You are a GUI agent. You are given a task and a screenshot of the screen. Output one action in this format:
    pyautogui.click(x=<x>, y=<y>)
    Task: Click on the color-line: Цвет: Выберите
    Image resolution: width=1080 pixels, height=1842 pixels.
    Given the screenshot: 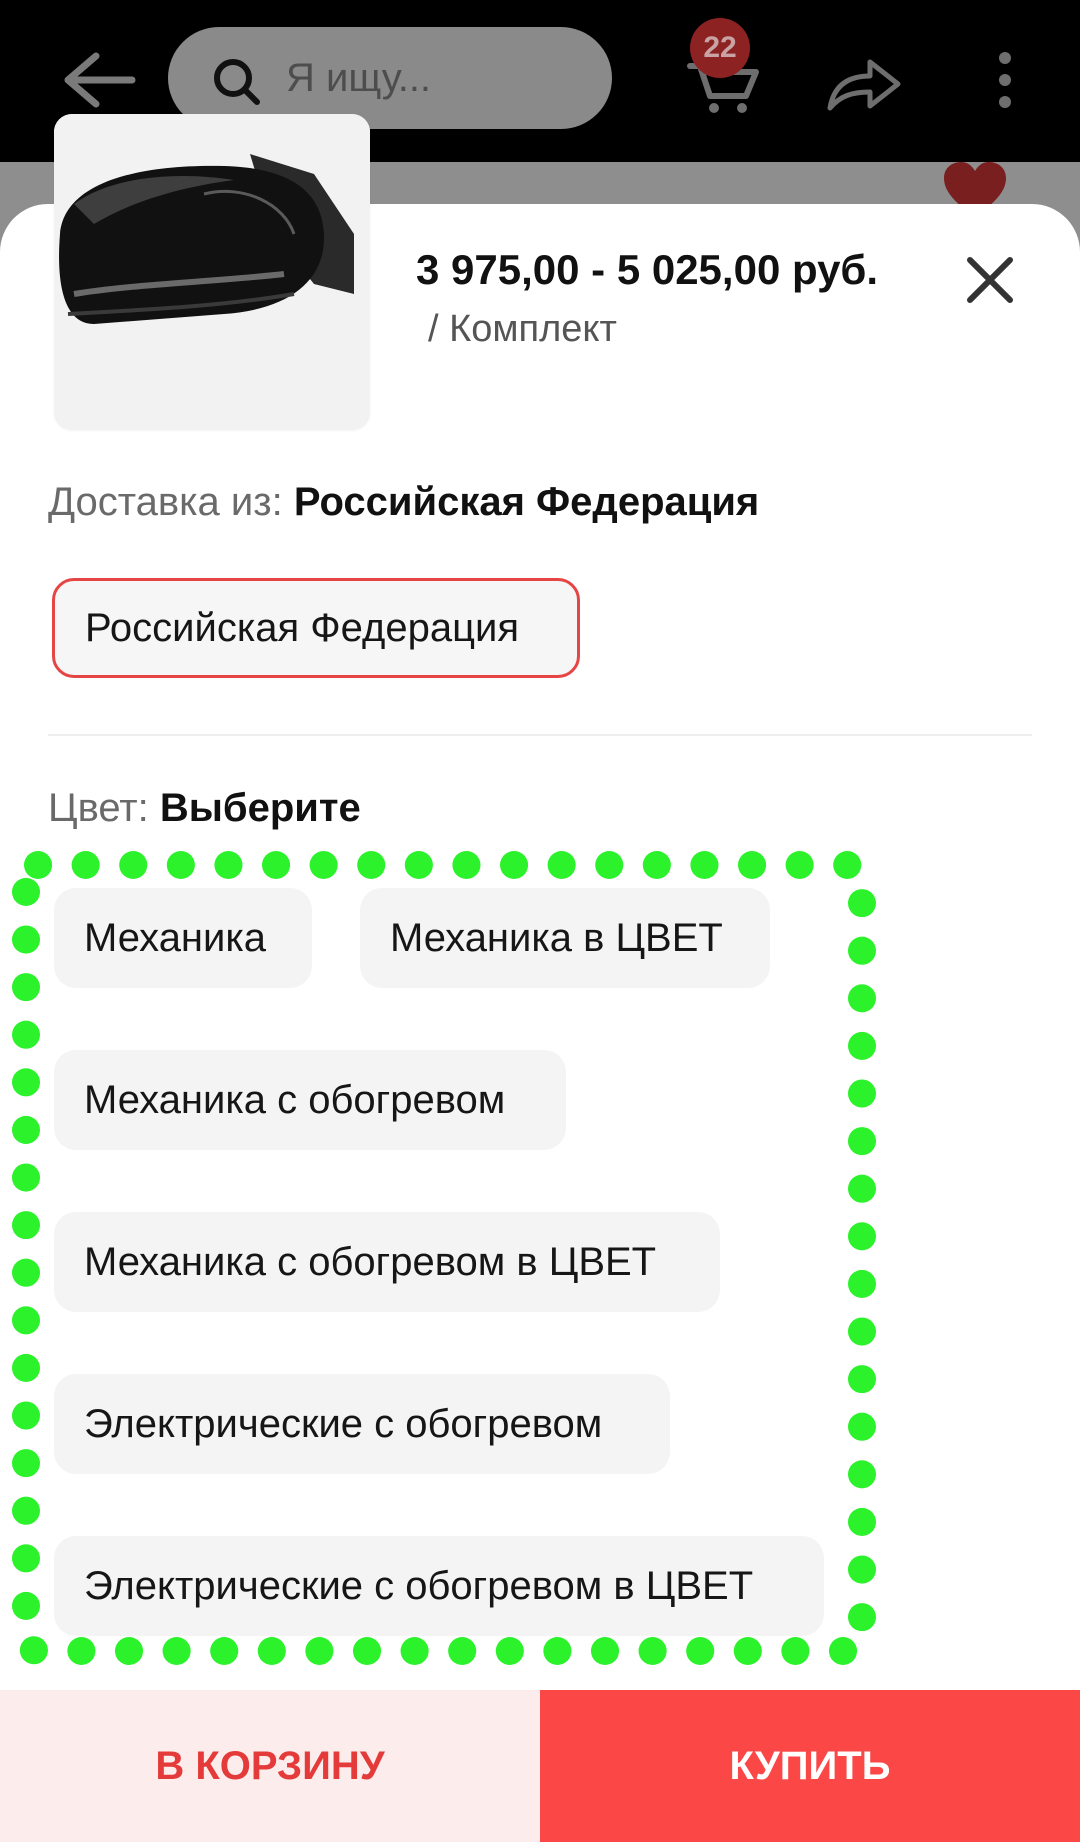 What is the action you would take?
    pyautogui.click(x=204, y=808)
    